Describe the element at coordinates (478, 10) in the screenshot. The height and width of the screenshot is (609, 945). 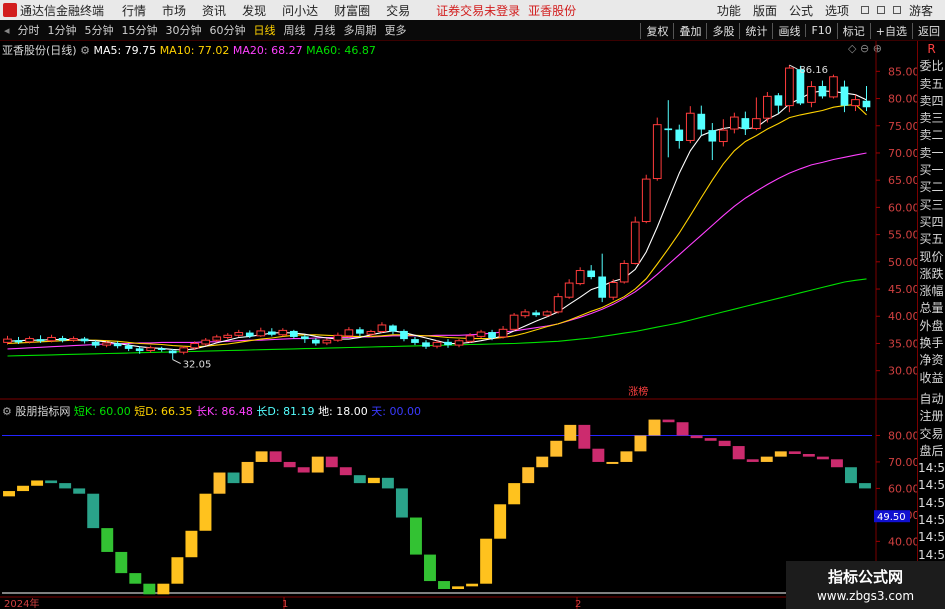
I see `login-notice: 证券交易未登录` at that location.